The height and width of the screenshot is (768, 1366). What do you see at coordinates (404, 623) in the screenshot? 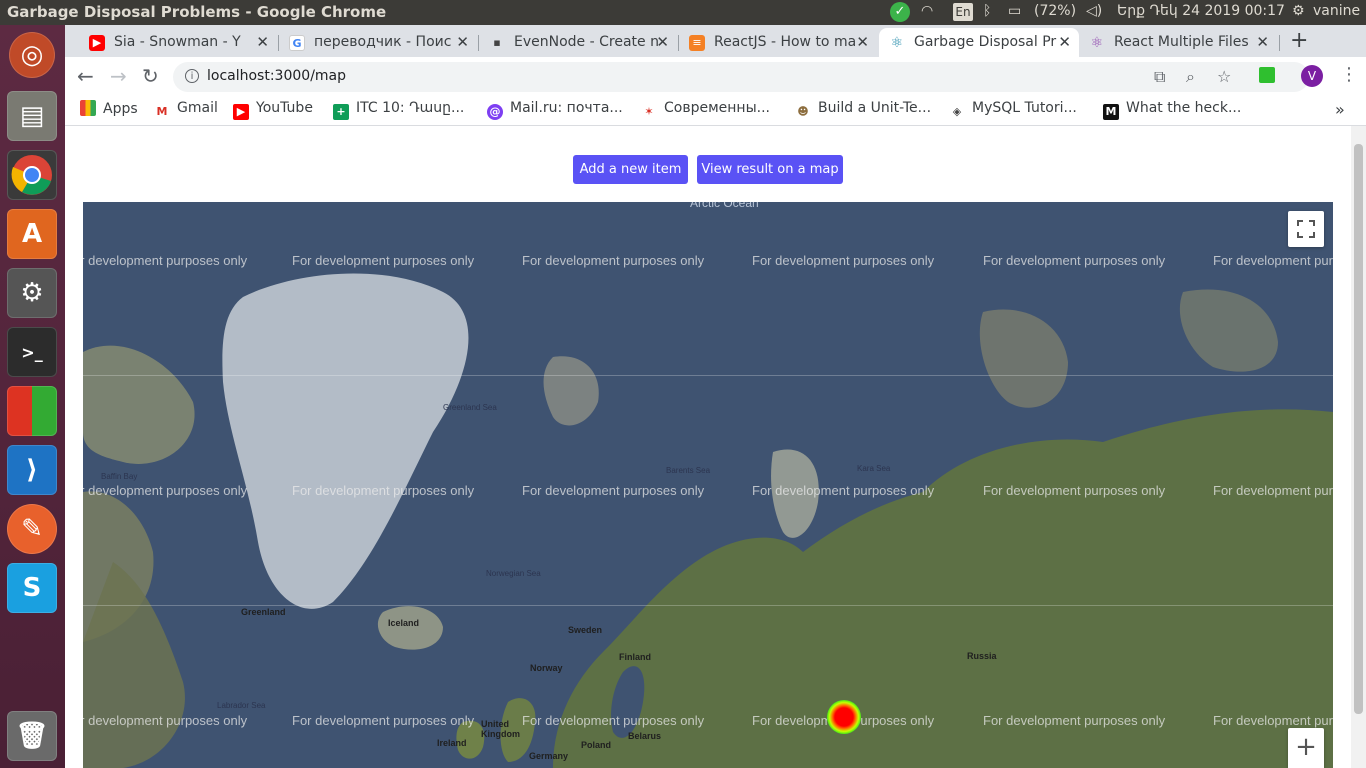
I see `place-label: Iceland` at bounding box center [404, 623].